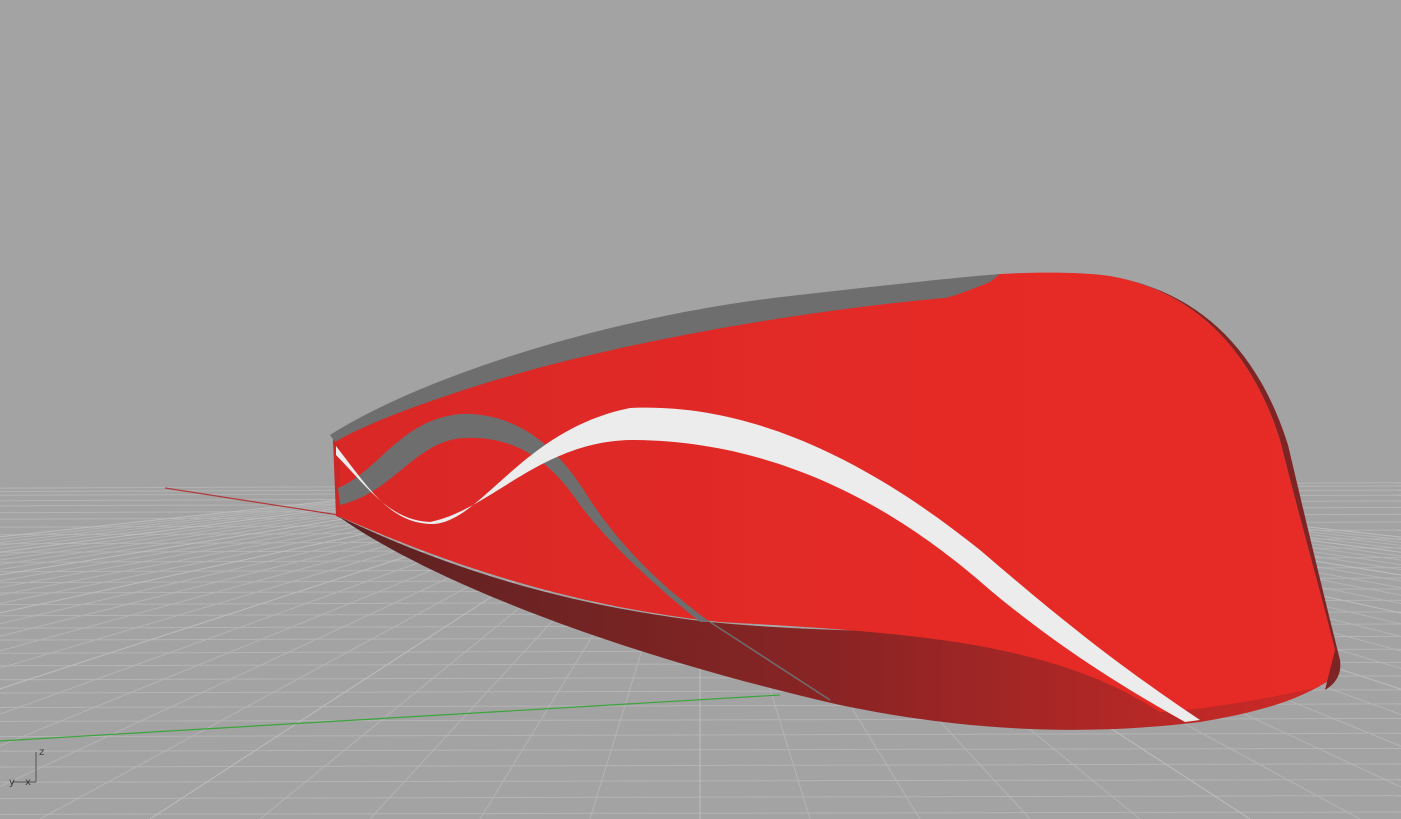  What do you see at coordinates (28, 782) in the screenshot?
I see `gizmo-x-label: x` at bounding box center [28, 782].